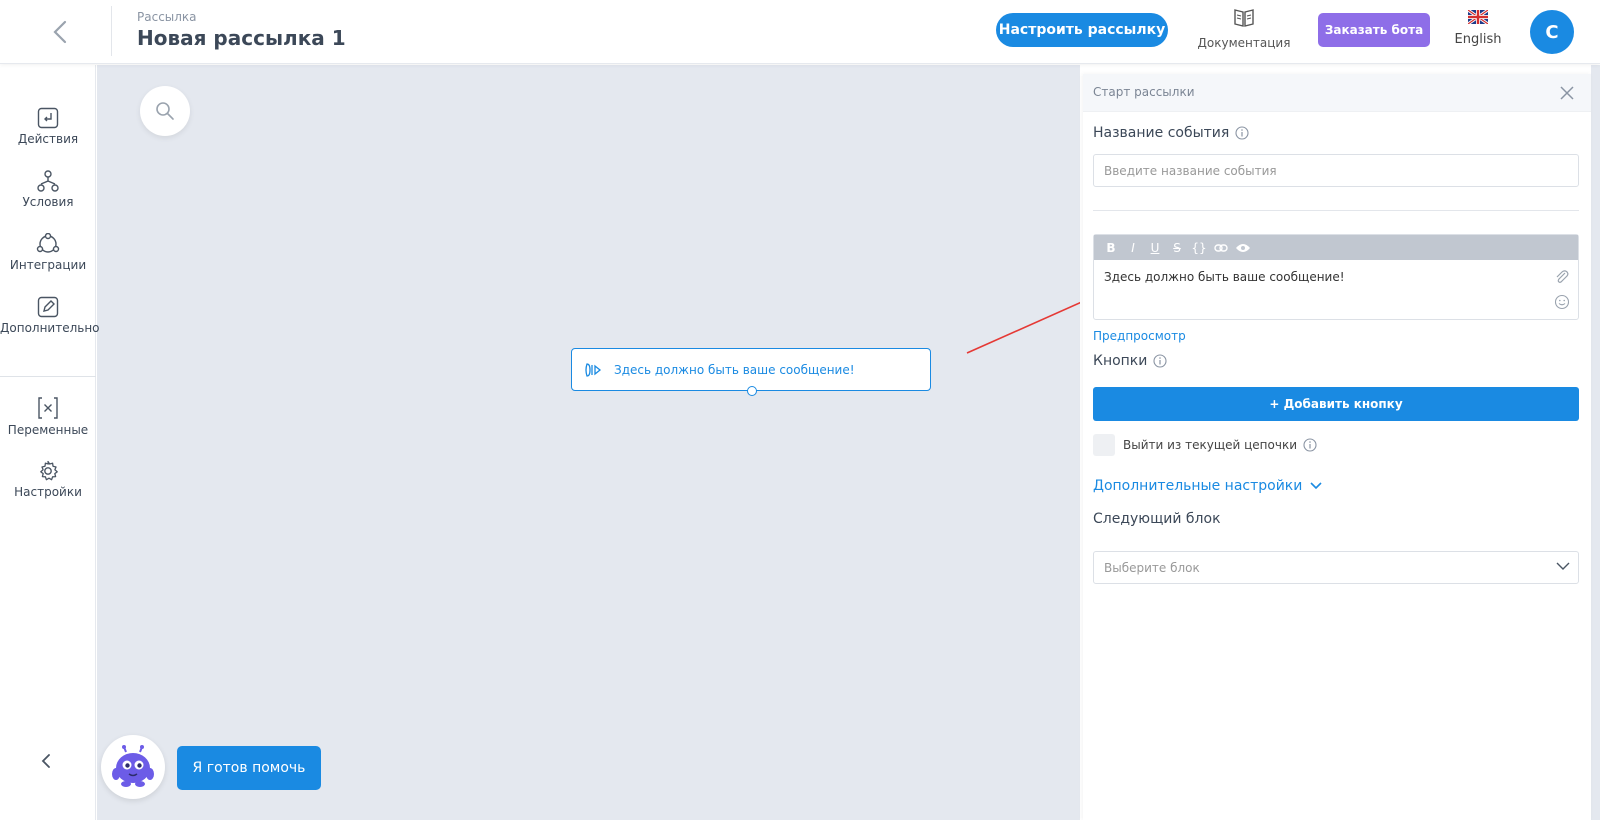  Describe the element at coordinates (1337, 93) in the screenshot. I see `panel-header: Старт рассылки` at that location.